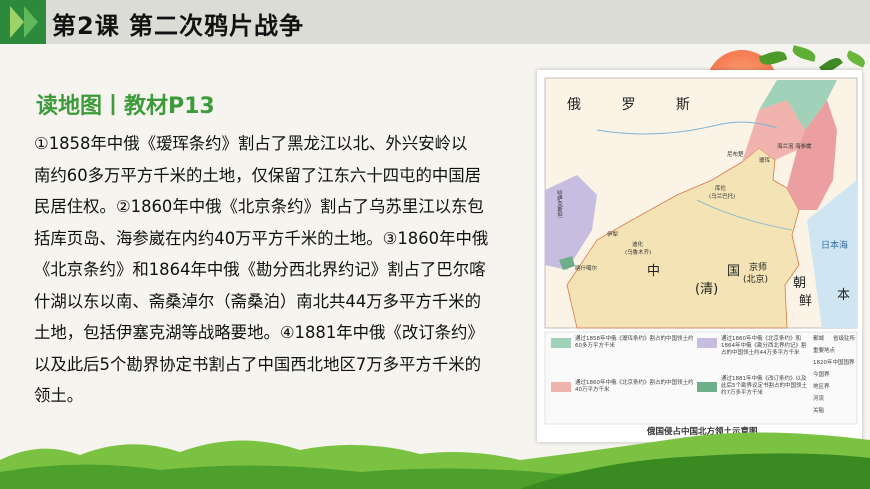 The image size is (870, 489). Describe the element at coordinates (835, 246) in the screenshot. I see `map-label-japan-sea: 日本海` at that location.